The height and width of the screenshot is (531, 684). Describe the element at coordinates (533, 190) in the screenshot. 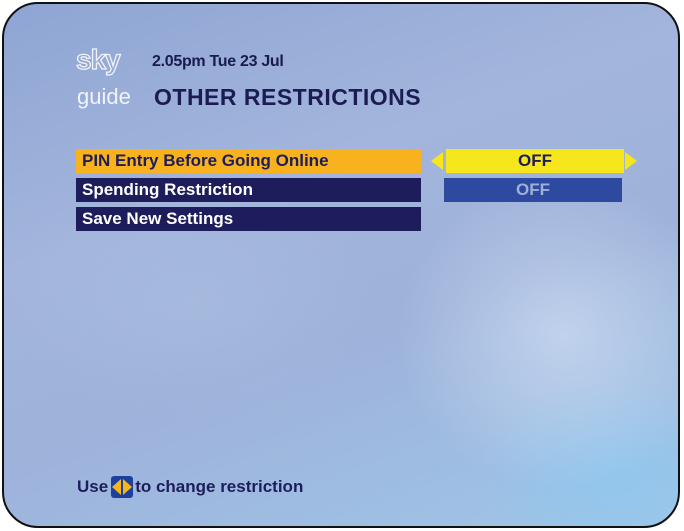

I see `spending-restriction-value: OFF` at that location.